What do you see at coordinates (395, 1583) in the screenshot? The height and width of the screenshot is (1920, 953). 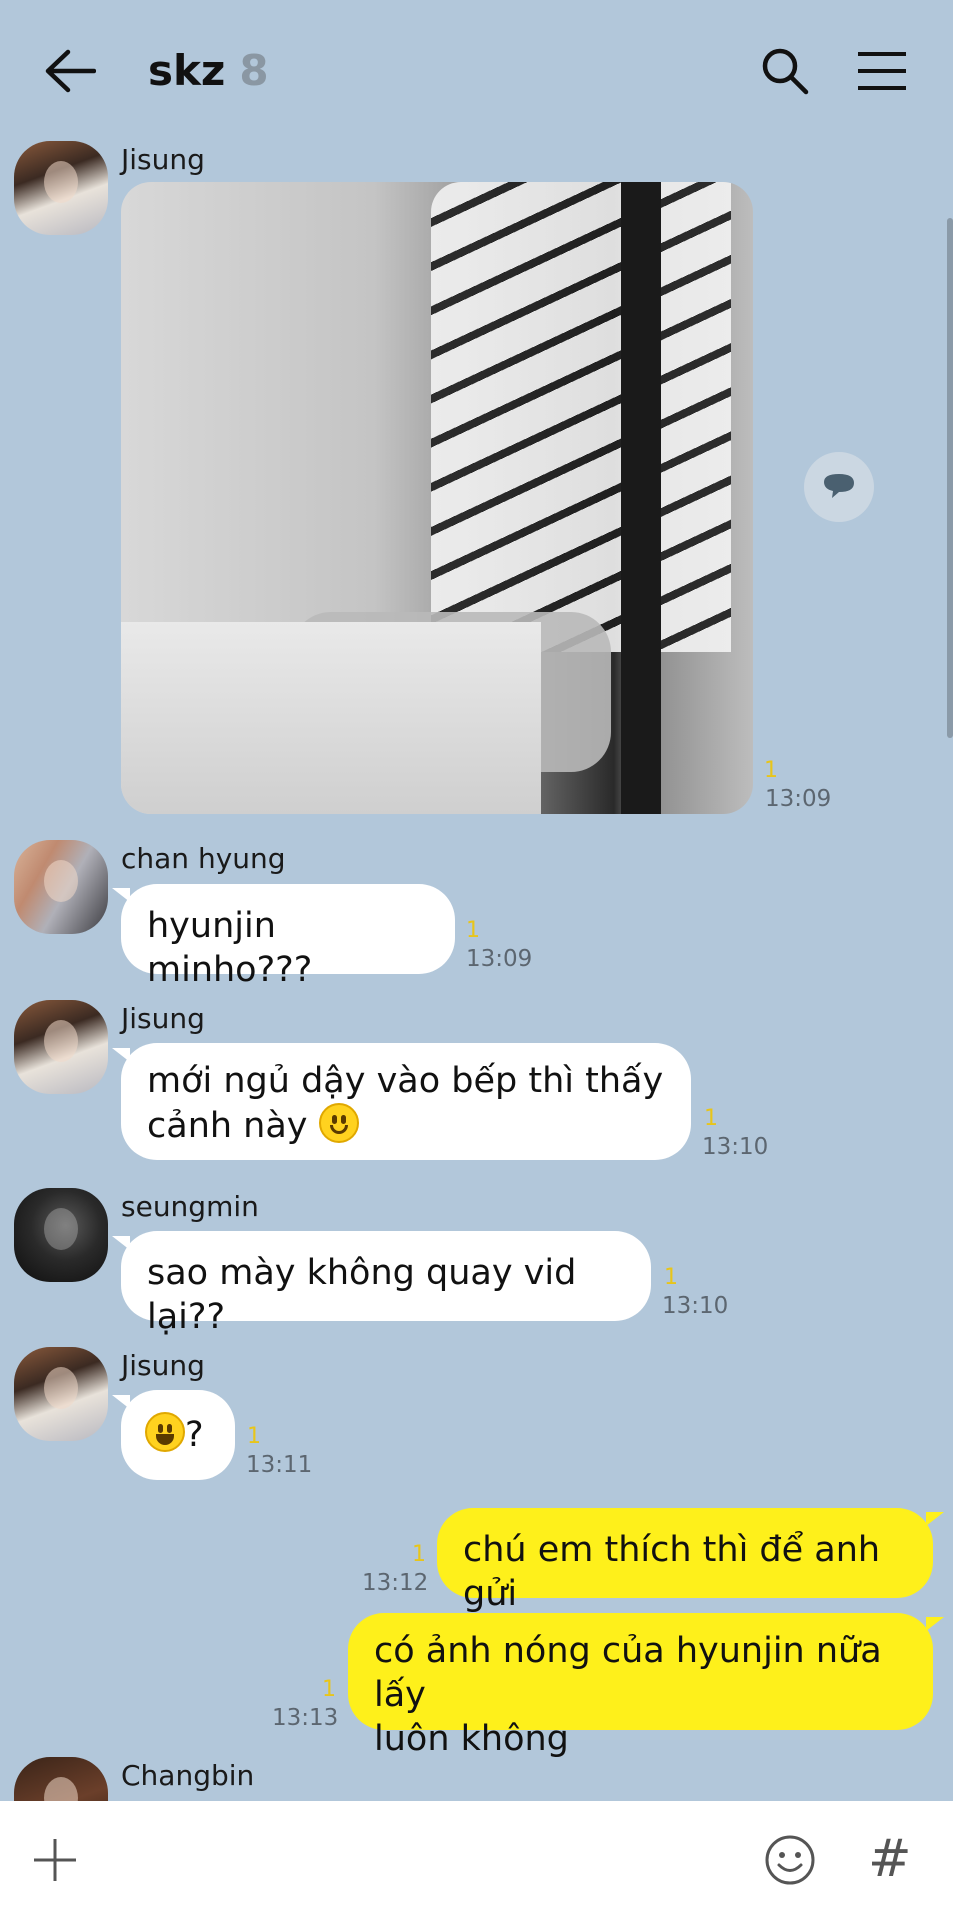 I see `timestamp: 13:12` at bounding box center [395, 1583].